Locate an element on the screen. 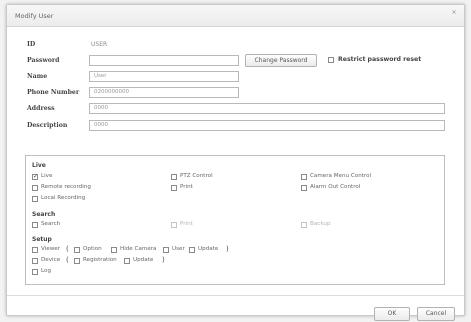 This screenshot has height=322, width=471. search-section-header: Search is located at coordinates (44, 214).